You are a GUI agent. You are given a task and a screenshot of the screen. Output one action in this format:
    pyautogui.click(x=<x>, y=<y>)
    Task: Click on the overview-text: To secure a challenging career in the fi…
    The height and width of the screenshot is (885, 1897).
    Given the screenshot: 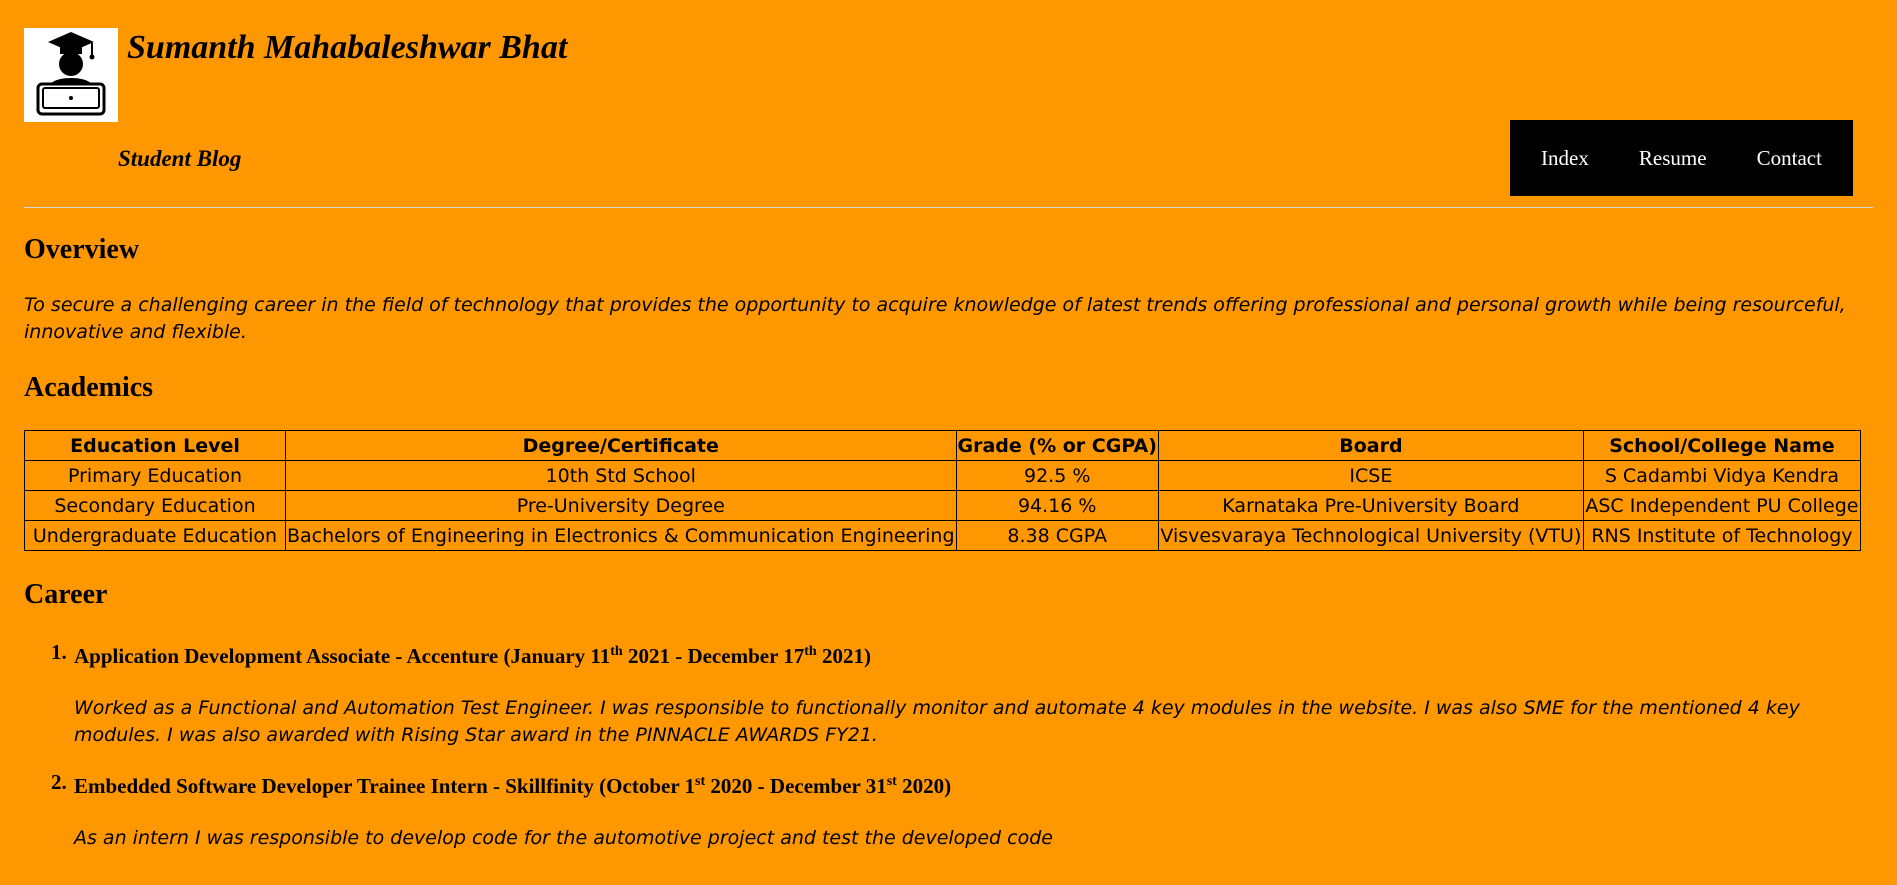 What is the action you would take?
    pyautogui.click(x=935, y=318)
    